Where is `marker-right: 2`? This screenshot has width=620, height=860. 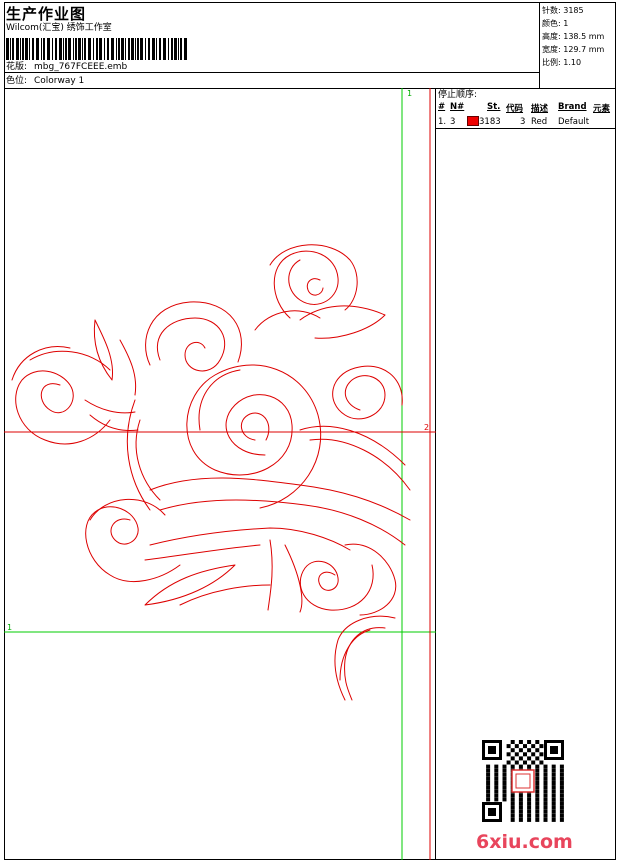 marker-right: 2 is located at coordinates (426, 427).